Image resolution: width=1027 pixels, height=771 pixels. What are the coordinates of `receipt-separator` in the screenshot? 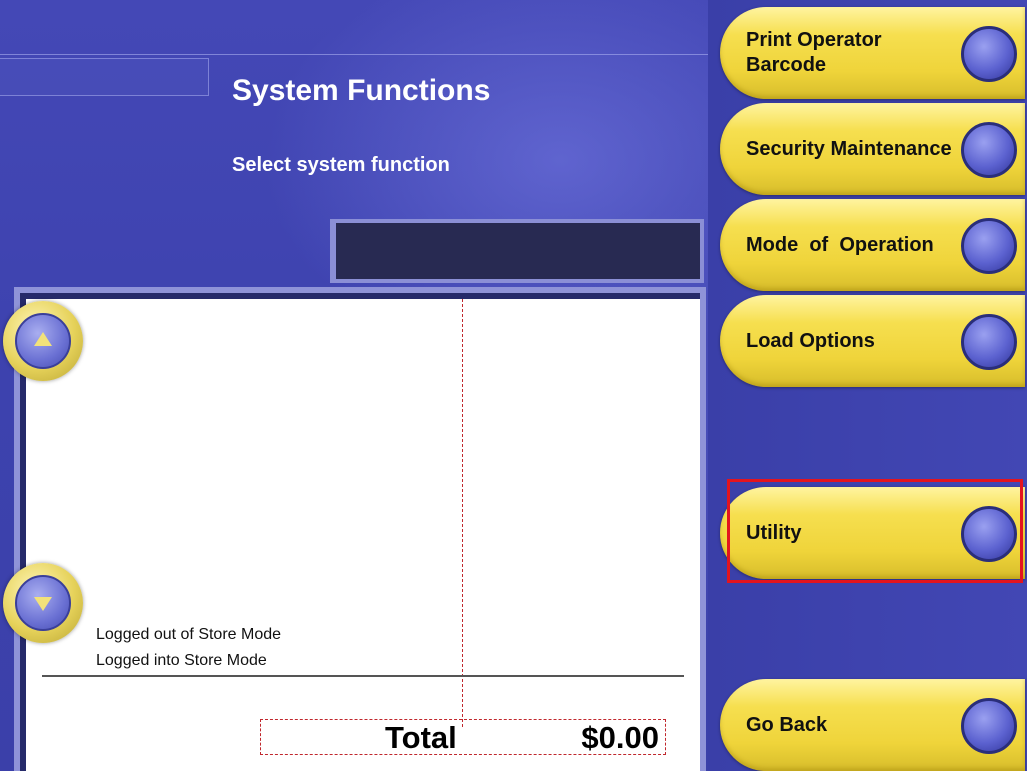 It's located at (363, 676).